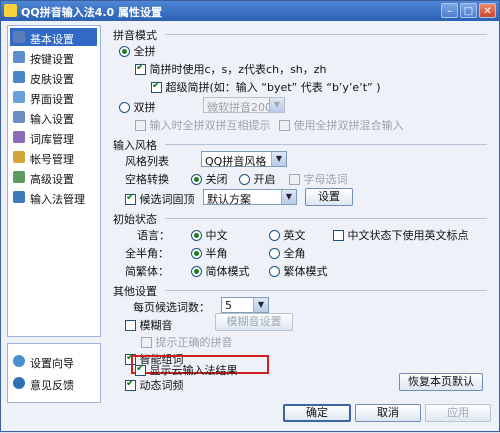  Describe the element at coordinates (124, 51) in the screenshot. I see `full-pinyin-radio` at that location.